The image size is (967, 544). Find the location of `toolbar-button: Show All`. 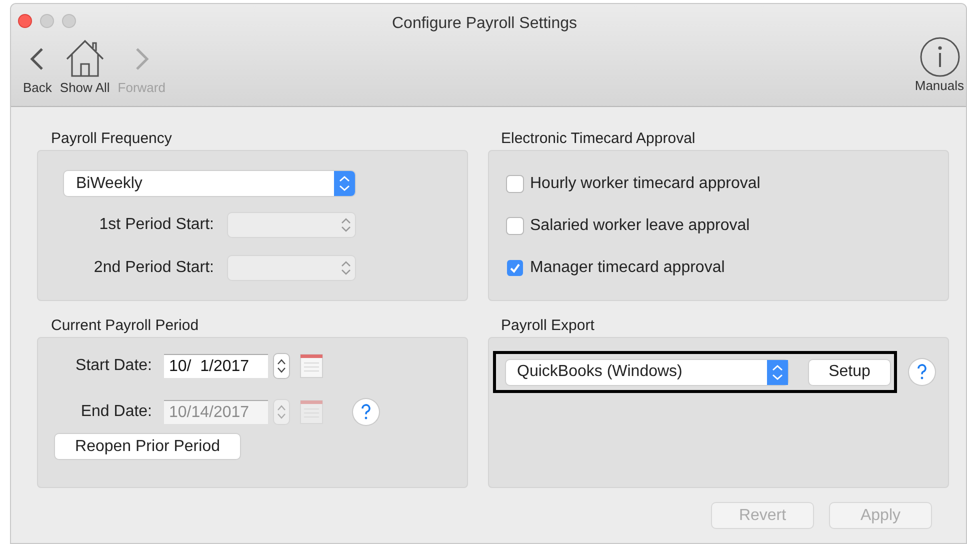

toolbar-button: Show All is located at coordinates (85, 67).